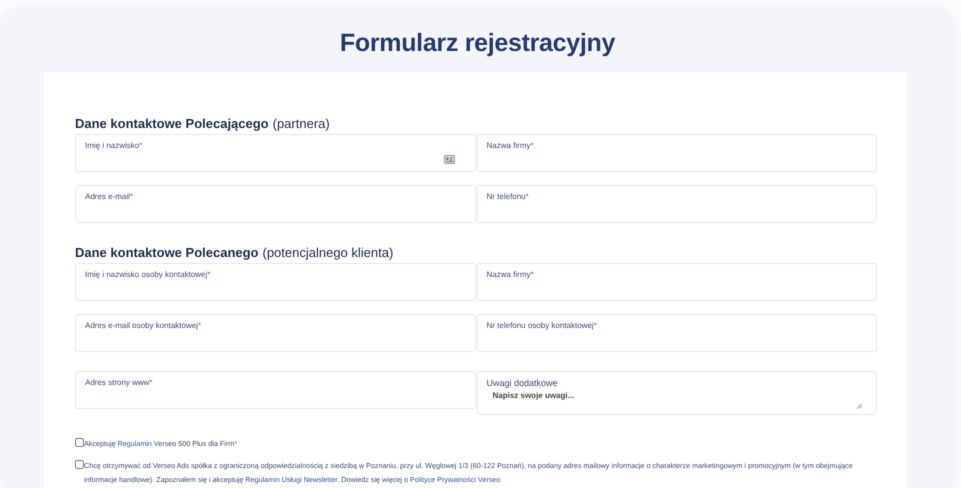  I want to click on input-field: Imię i nazwisko osoby kontaktowej*, so click(275, 282).